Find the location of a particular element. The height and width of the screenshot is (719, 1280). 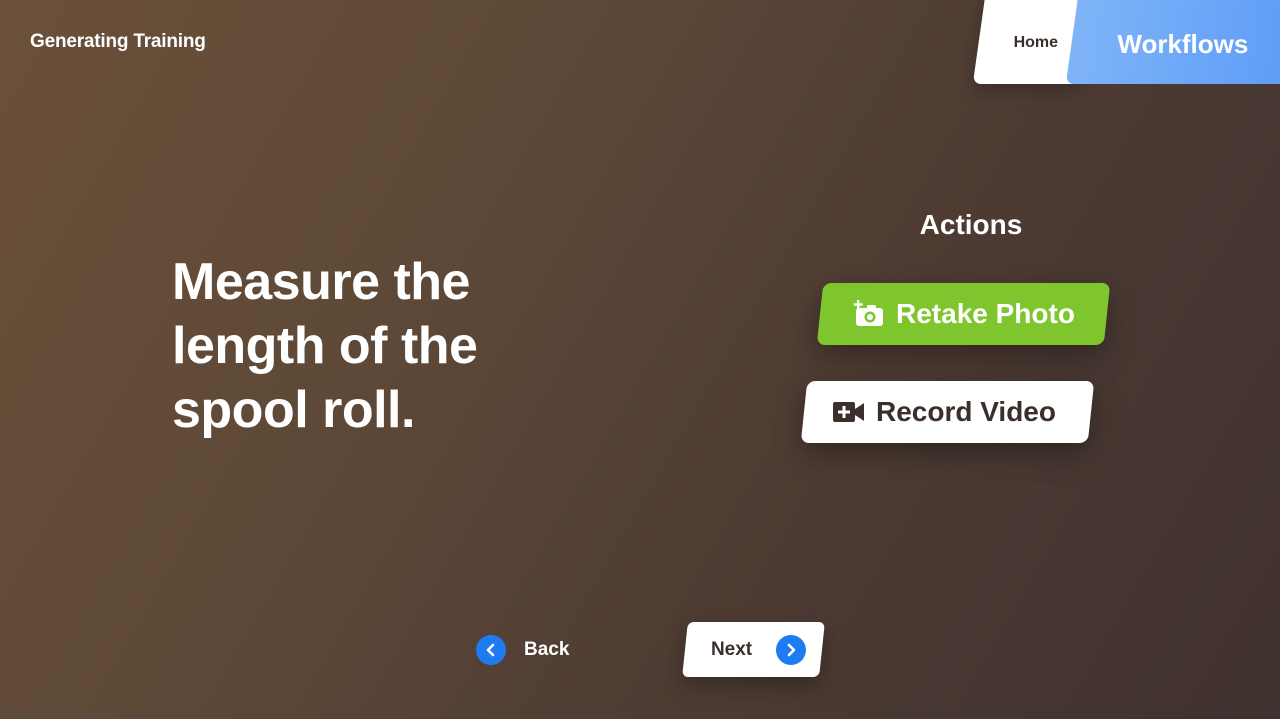

tab-home-label: Home is located at coordinates (1035, 42).